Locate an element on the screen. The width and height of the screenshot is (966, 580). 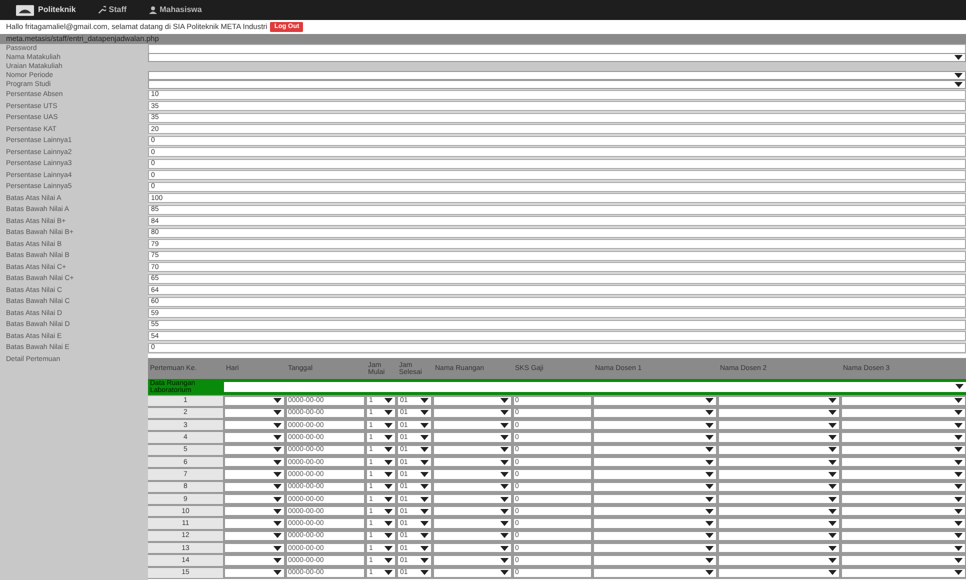
logo-icon is located at coordinates (25, 10).